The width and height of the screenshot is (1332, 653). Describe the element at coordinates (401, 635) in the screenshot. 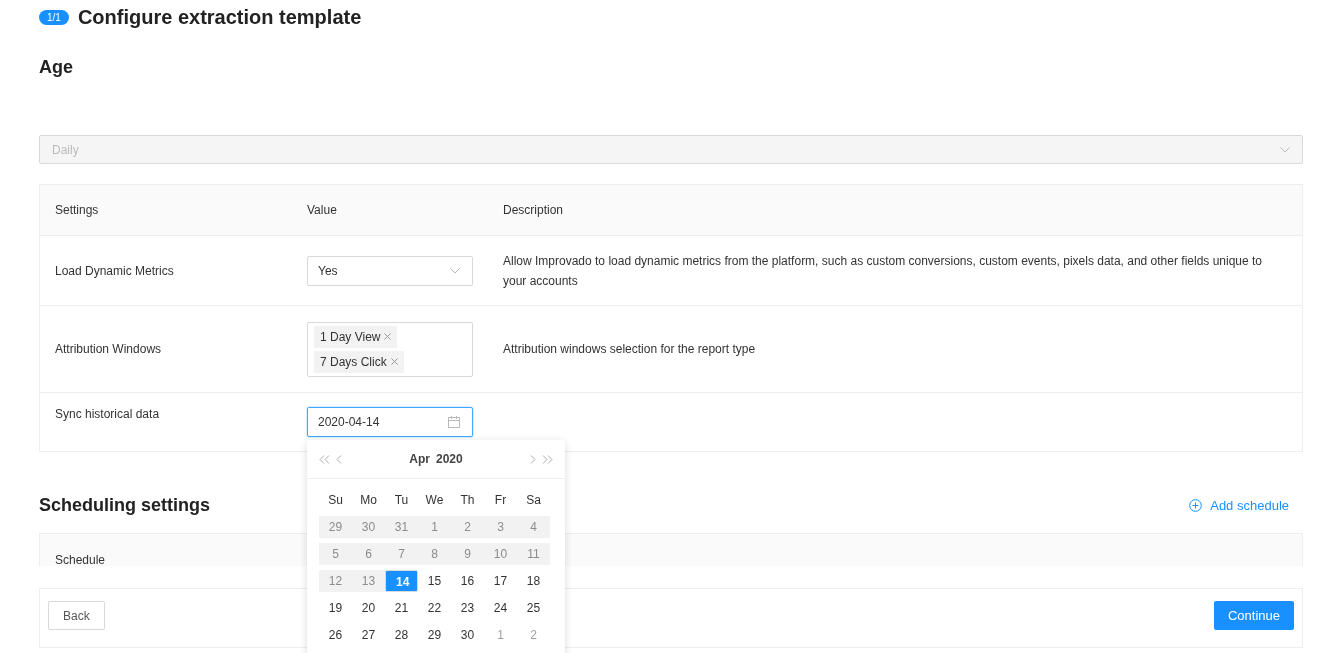

I see `calendar-day: 28` at that location.